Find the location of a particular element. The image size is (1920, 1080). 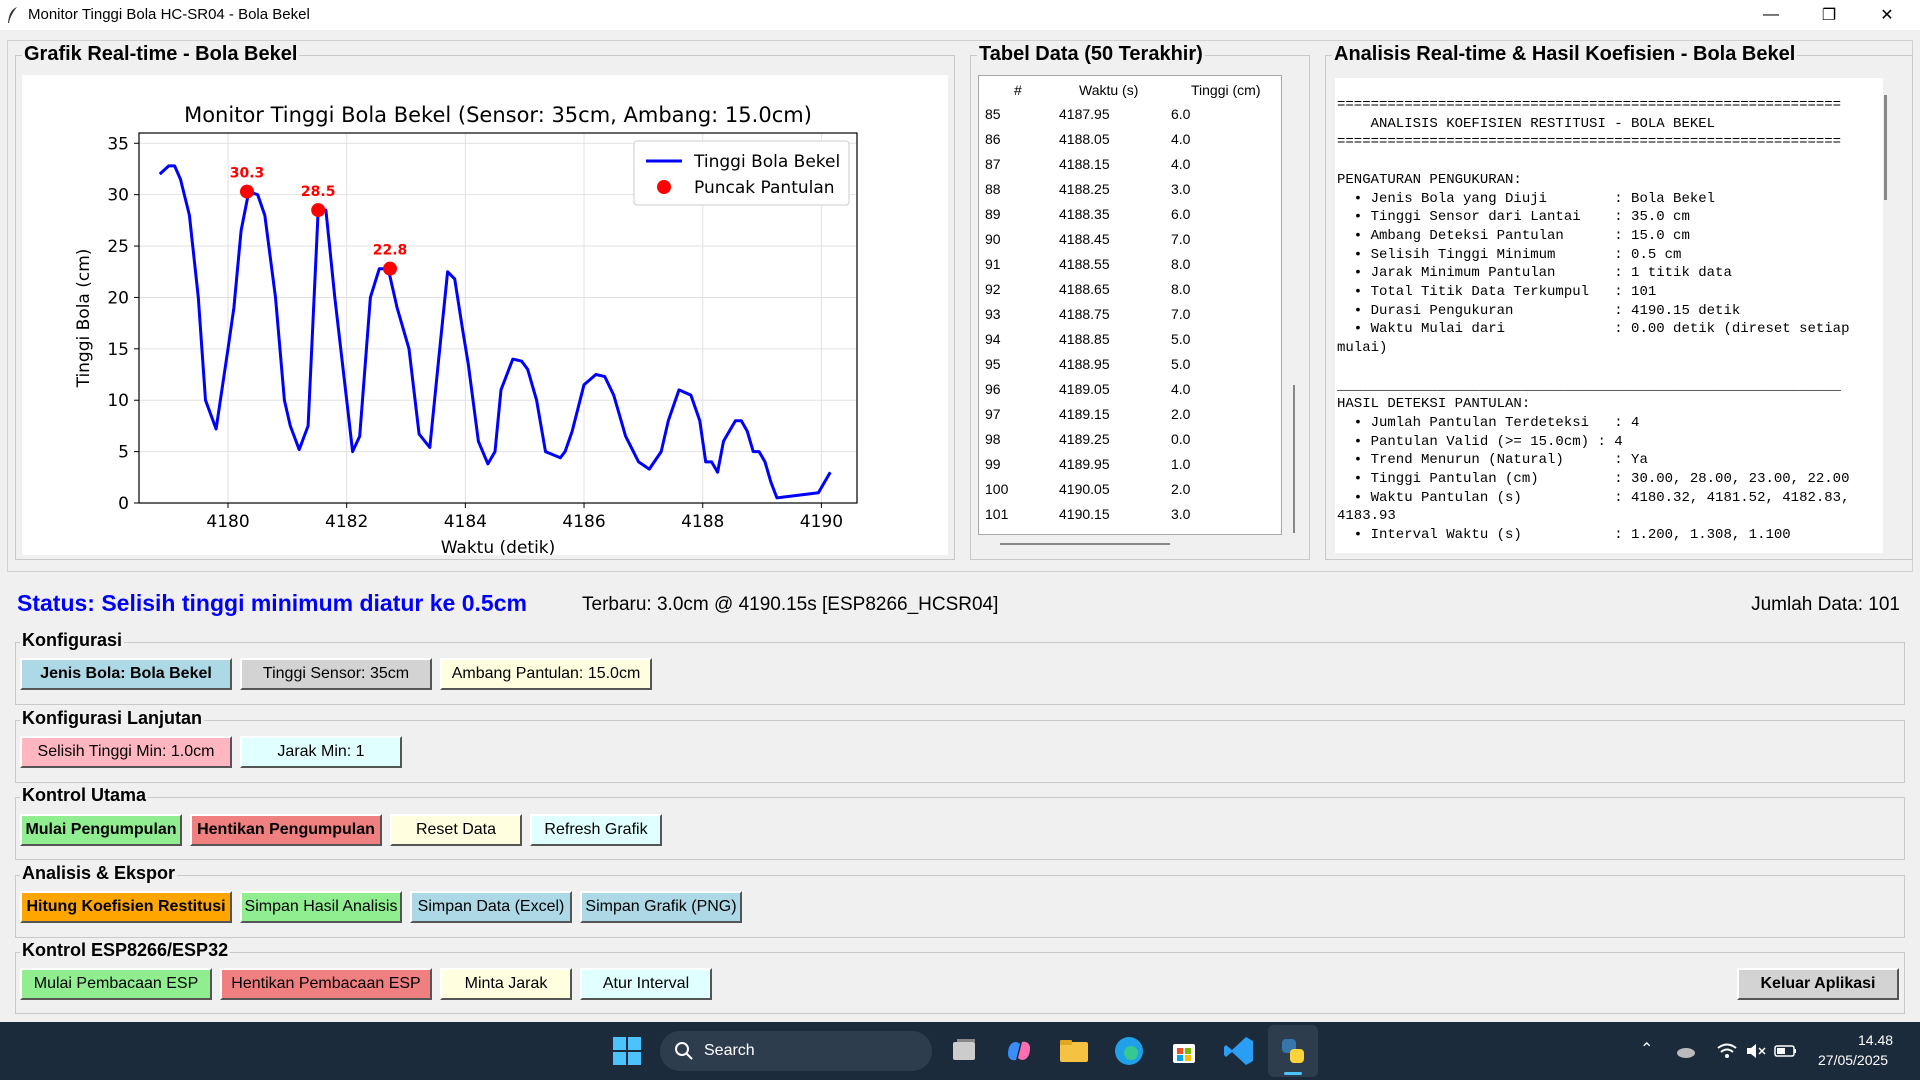

y-tick-label: 20 is located at coordinates (118, 298).